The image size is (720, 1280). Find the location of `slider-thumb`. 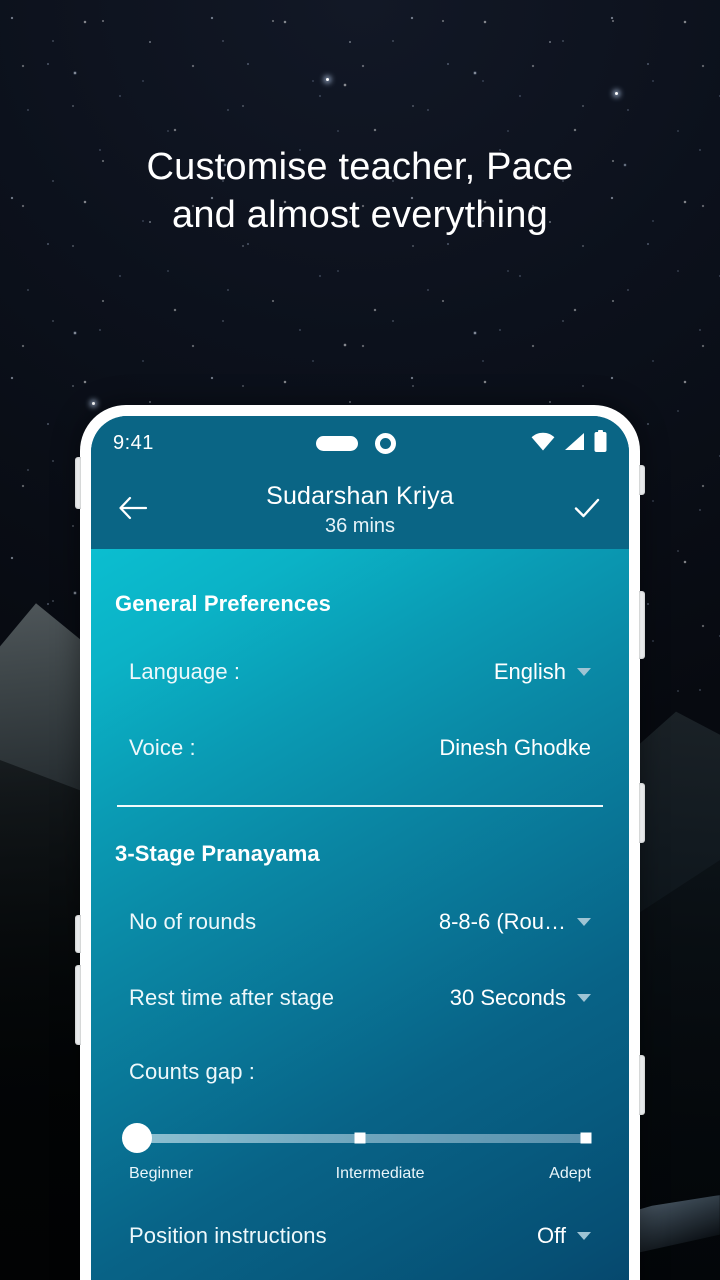

slider-thumb is located at coordinates (137, 1138).